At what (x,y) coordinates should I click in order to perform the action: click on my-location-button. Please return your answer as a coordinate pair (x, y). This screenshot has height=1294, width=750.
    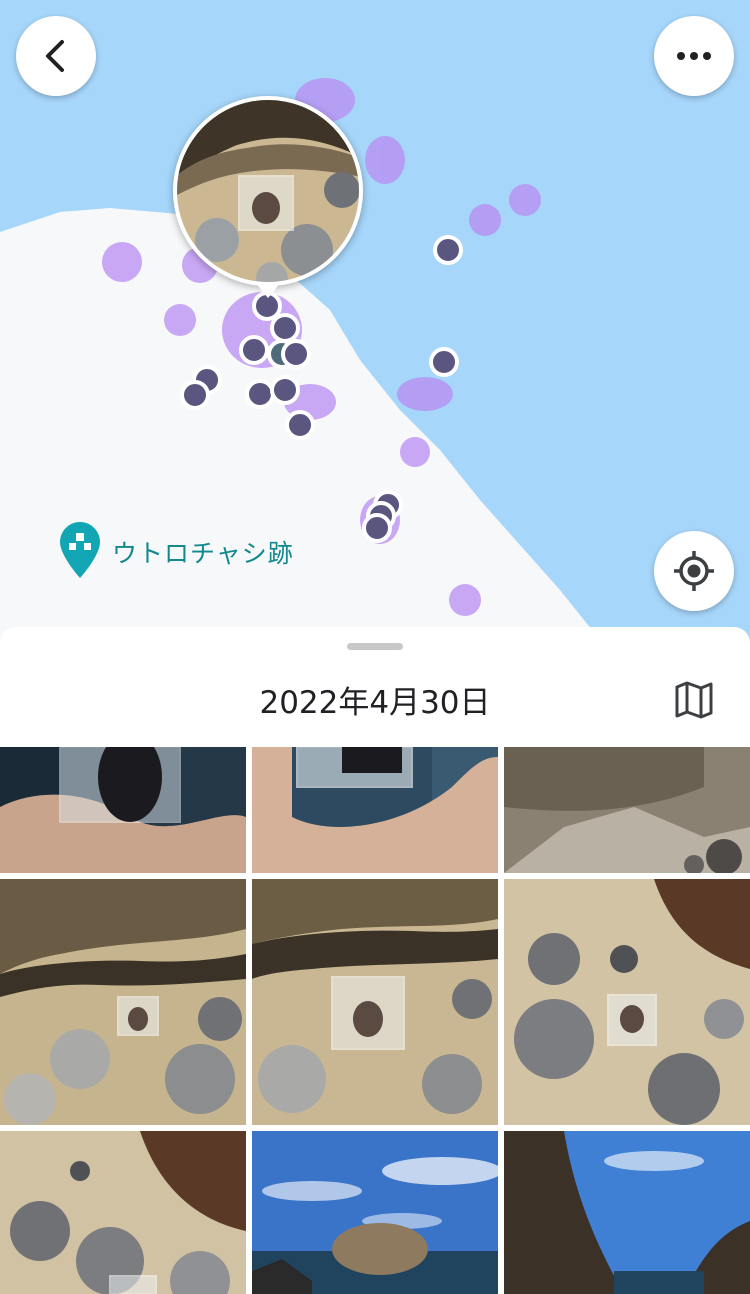
    Looking at the image, I should click on (694, 571).